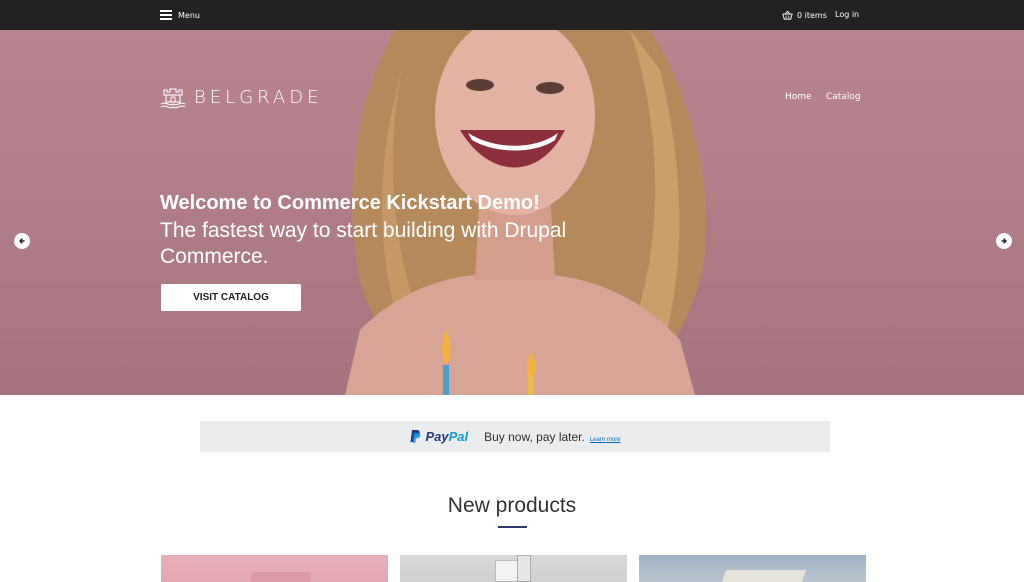 The width and height of the screenshot is (1024, 582). I want to click on section-title: New products, so click(512, 505).